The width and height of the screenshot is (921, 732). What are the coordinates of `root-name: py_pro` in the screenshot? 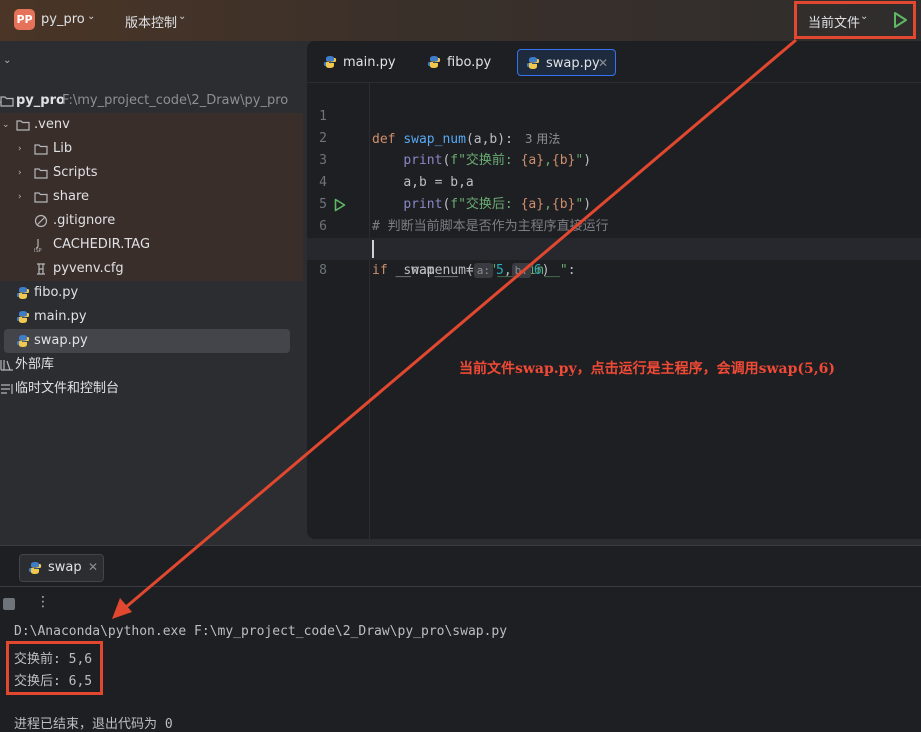 It's located at (40, 100).